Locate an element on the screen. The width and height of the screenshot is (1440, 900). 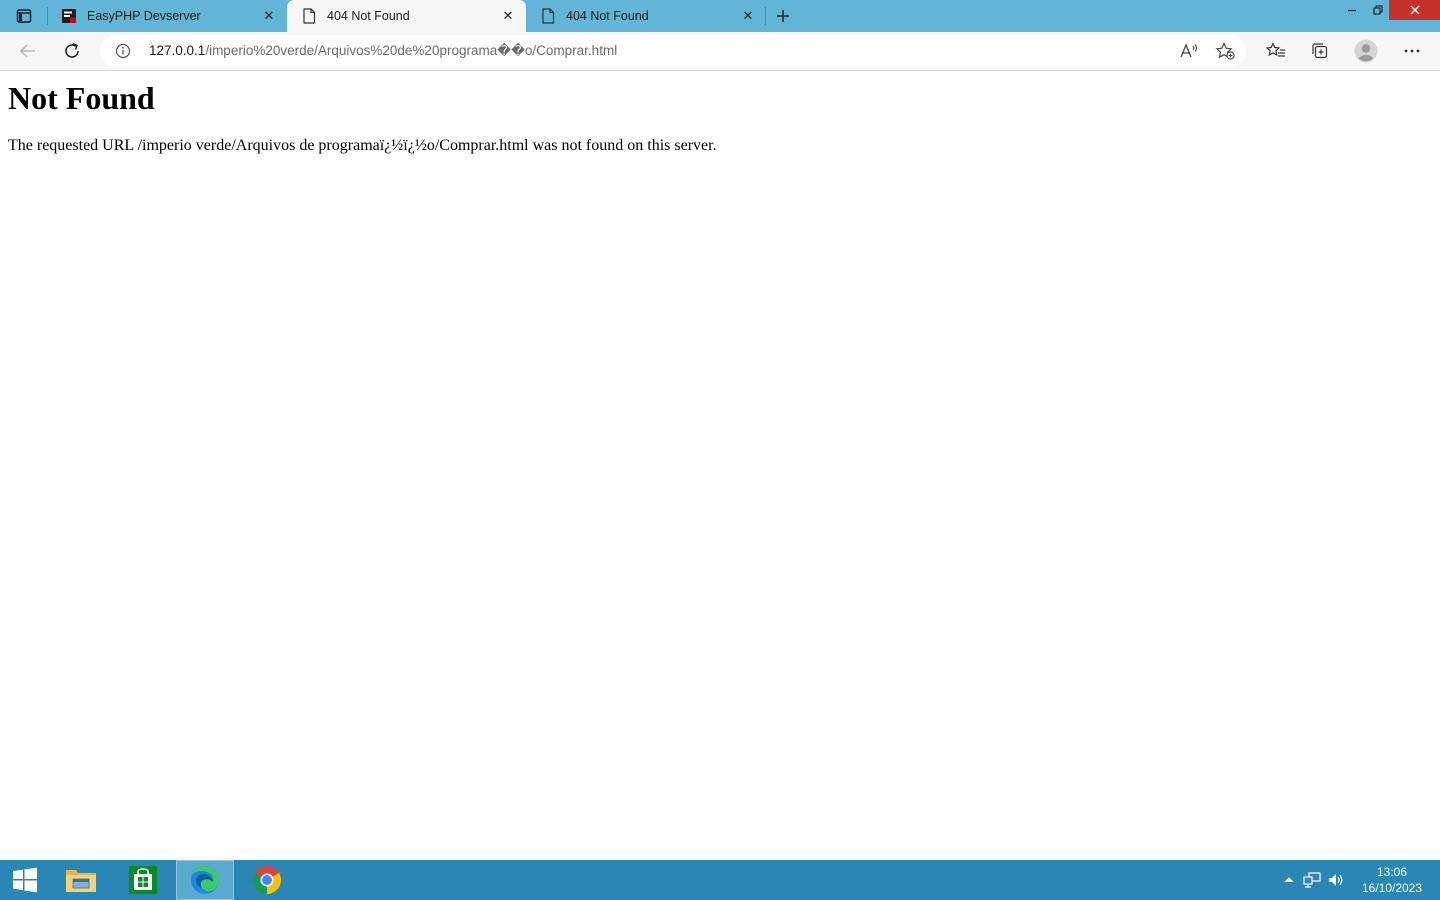
back-button is located at coordinates (28, 51).